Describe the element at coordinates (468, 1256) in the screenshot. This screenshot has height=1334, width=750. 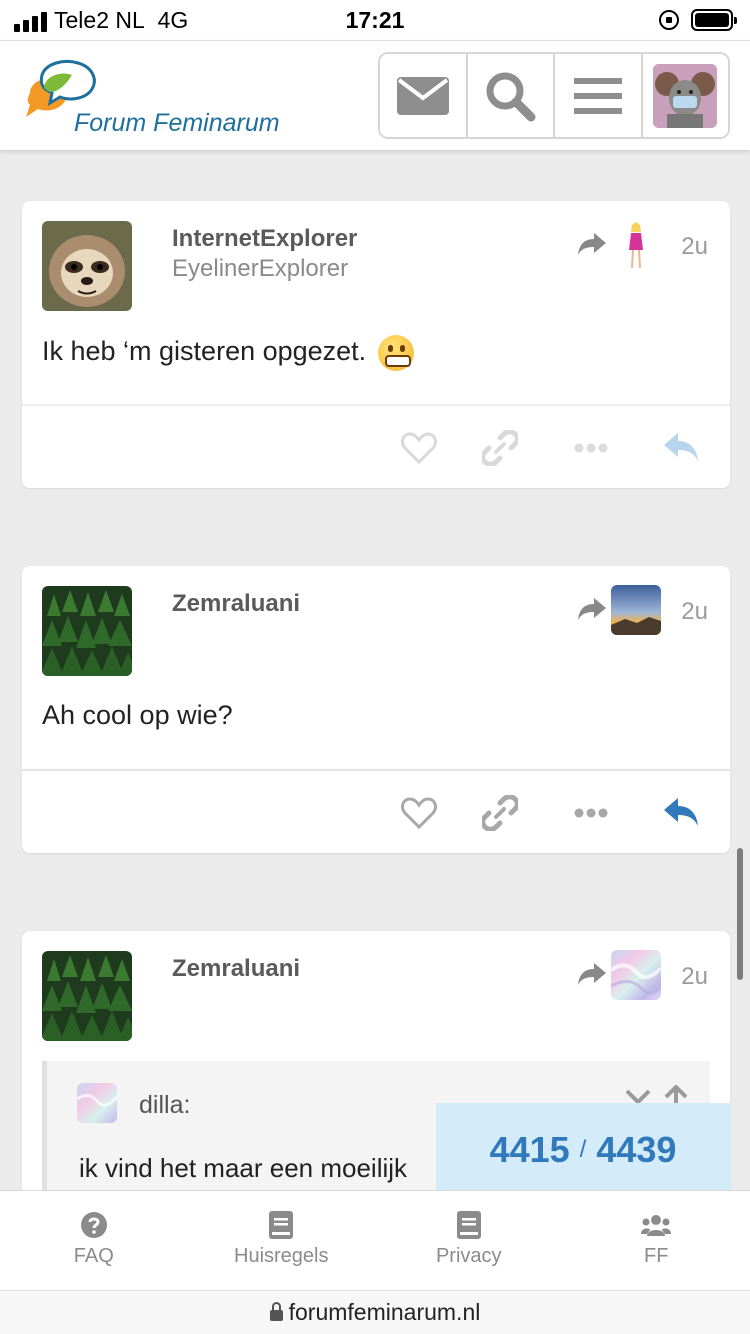
I see `nav-label: Privacy` at that location.